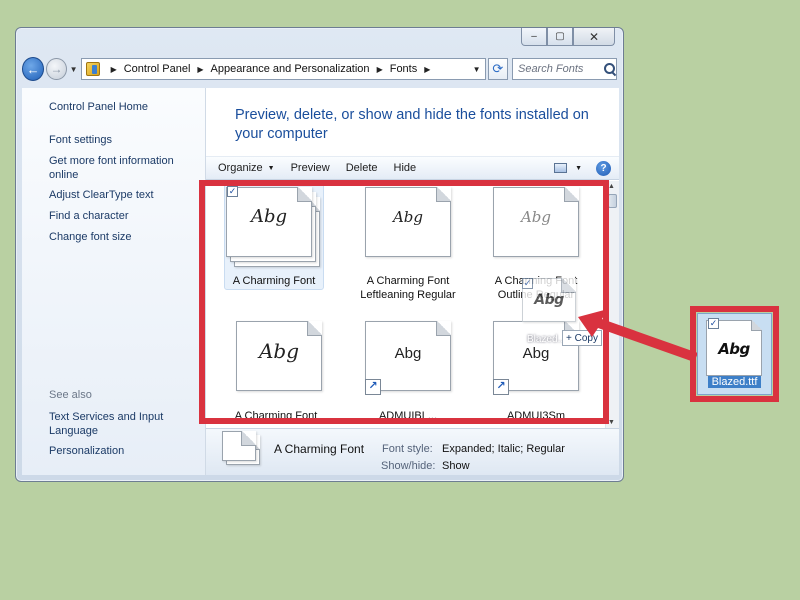  I want to click on see-also-heading: See also, so click(70, 395).